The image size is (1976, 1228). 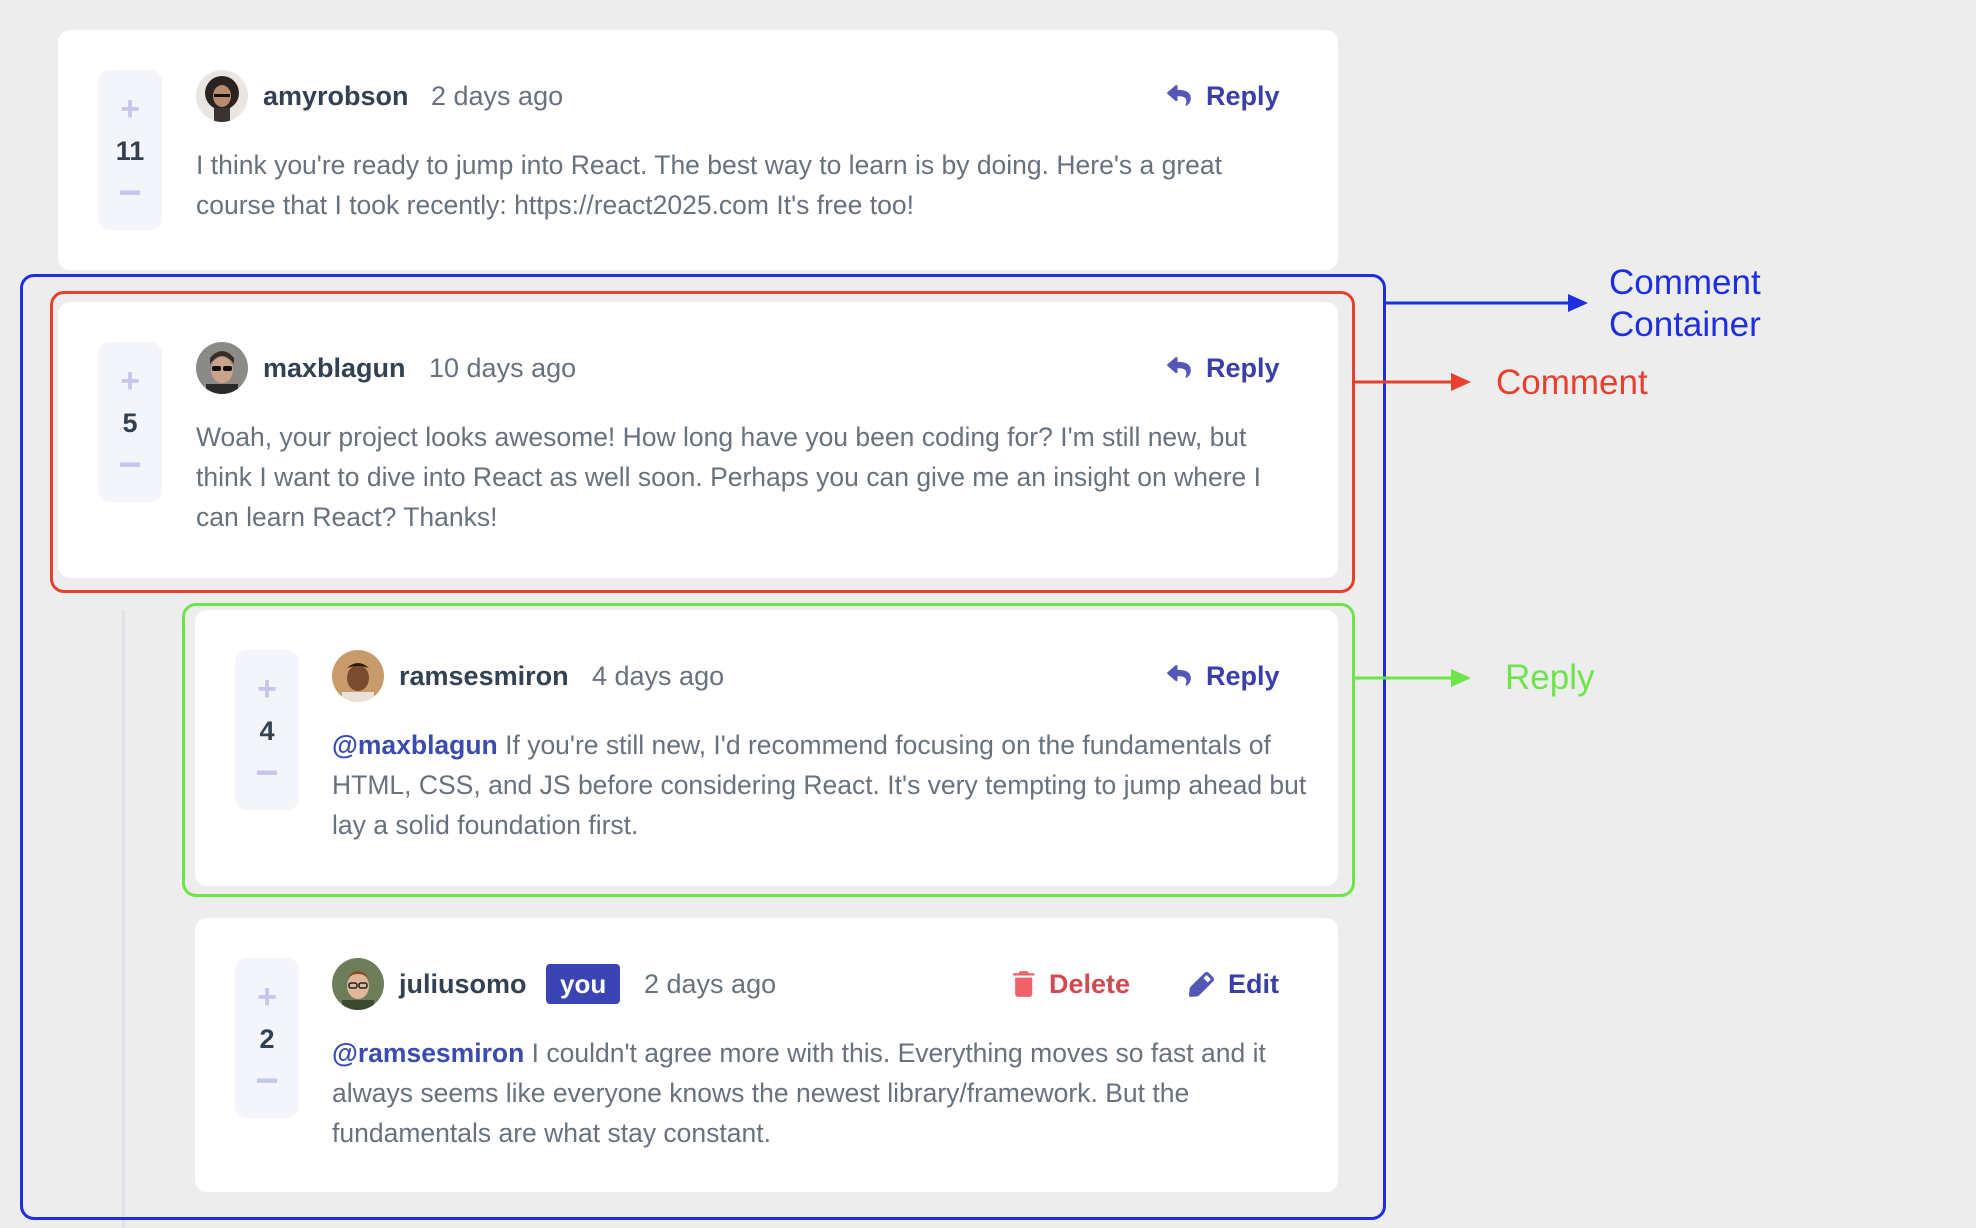 I want to click on comment-container-label: Comment Container, so click(x=1685, y=304).